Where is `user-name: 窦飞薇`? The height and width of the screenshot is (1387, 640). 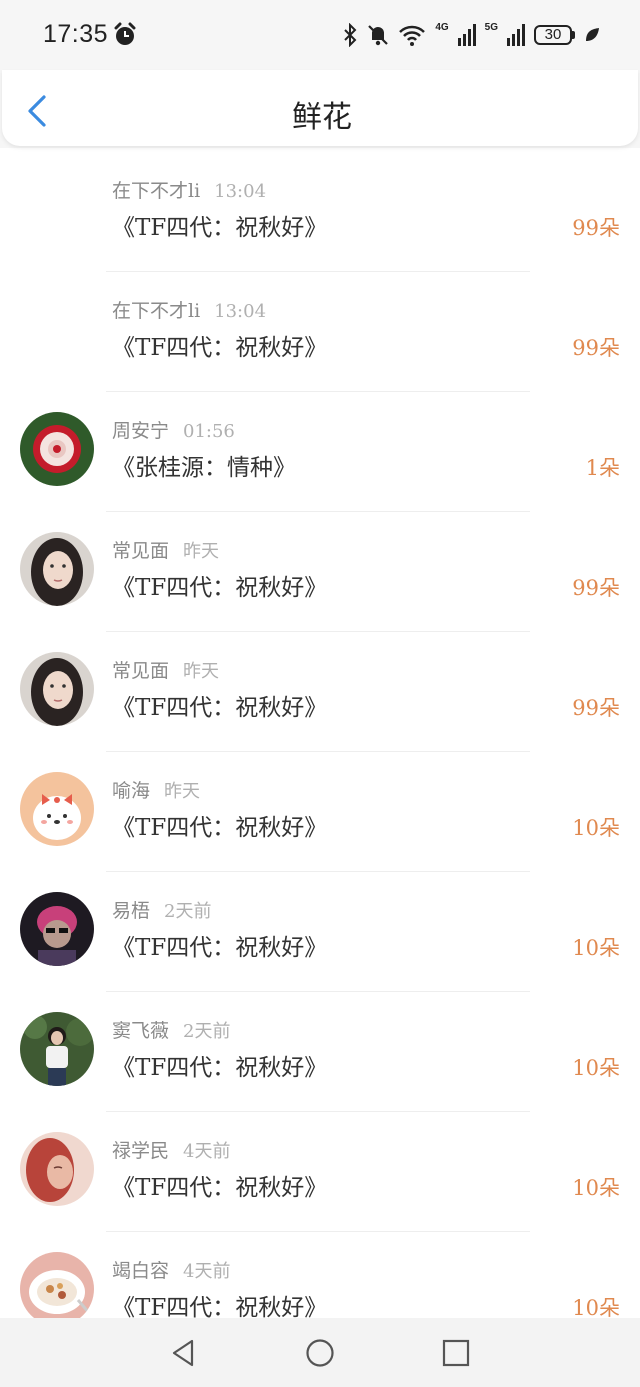
user-name: 窦飞薇 is located at coordinates (140, 1031).